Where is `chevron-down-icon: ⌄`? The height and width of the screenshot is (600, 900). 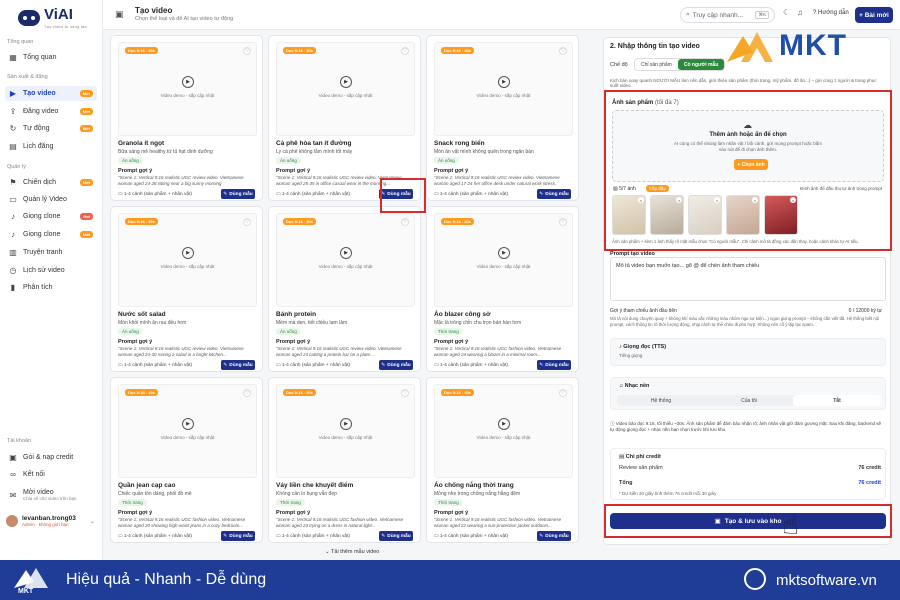 chevron-down-icon: ⌄ is located at coordinates (92, 521).